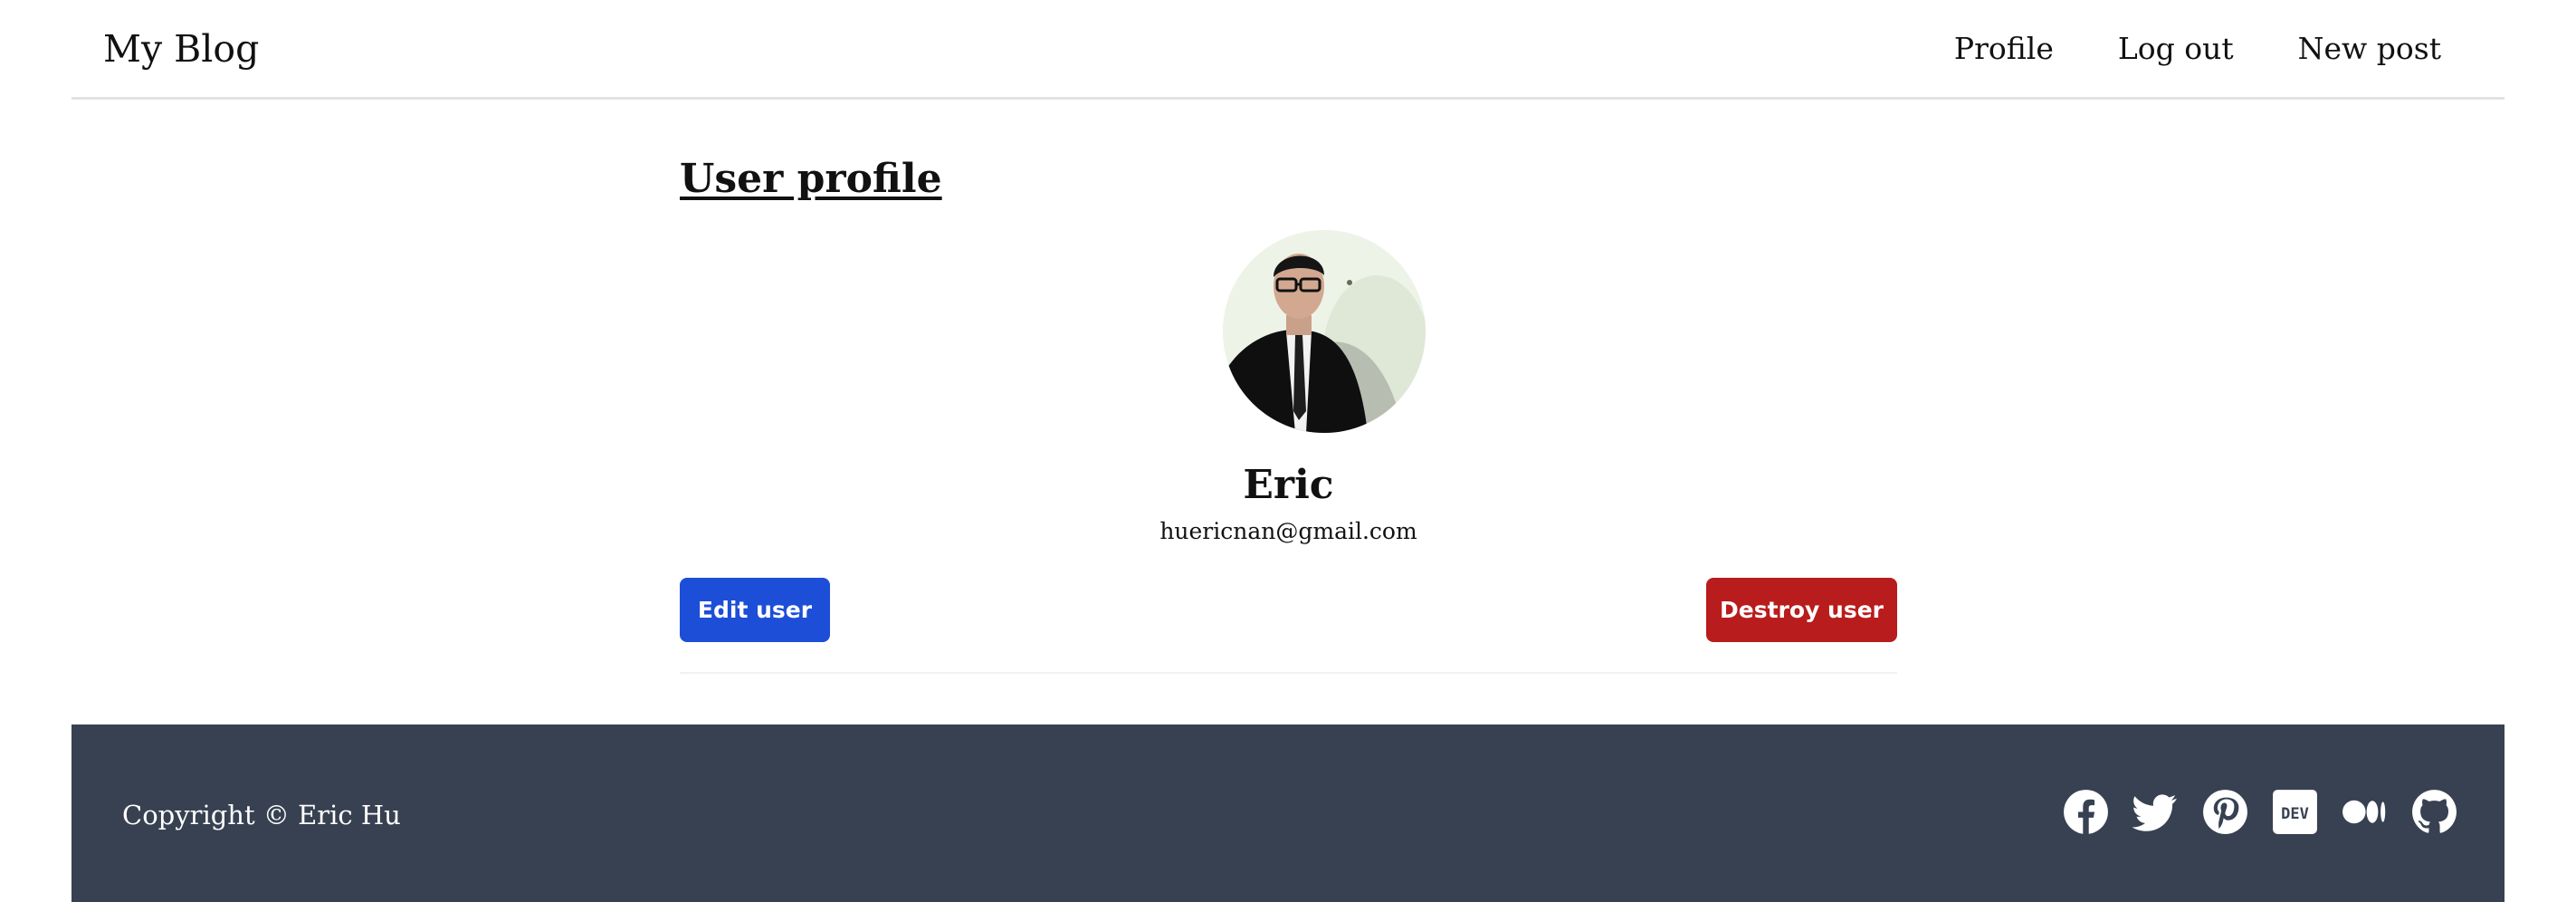 The height and width of the screenshot is (902, 2576). What do you see at coordinates (1802, 610) in the screenshot?
I see `destroy-user-button: Destroy user` at bounding box center [1802, 610].